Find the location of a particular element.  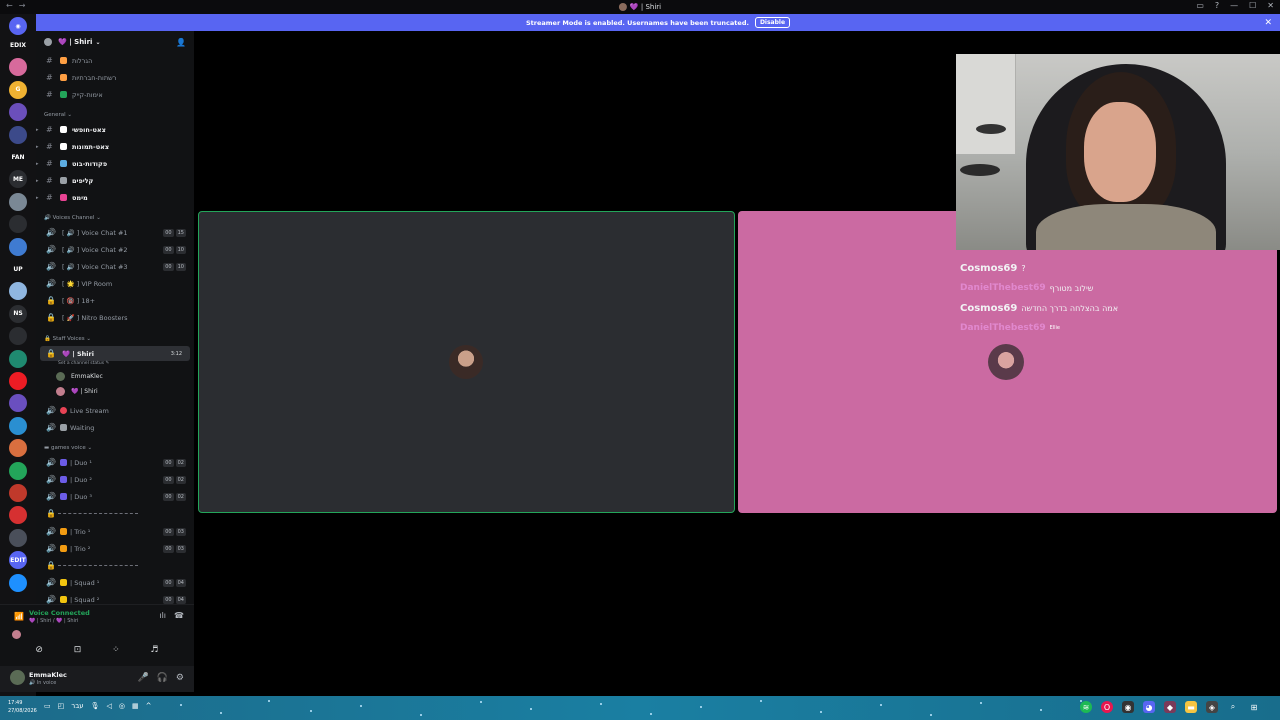

headphones-icon: 🎧 is located at coordinates (162, 678).